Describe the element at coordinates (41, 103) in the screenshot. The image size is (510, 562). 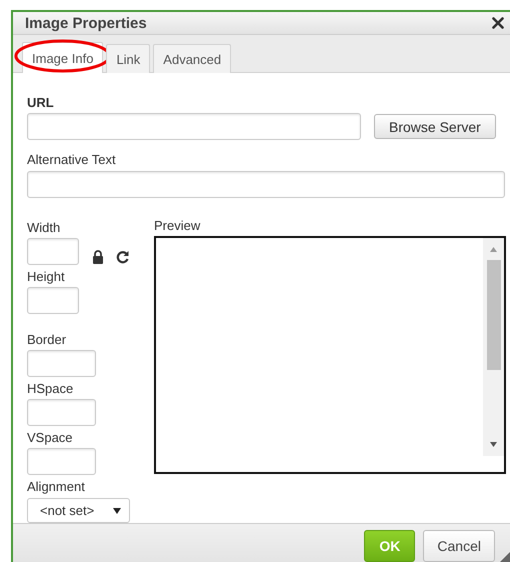
I see `field-label: URL` at that location.